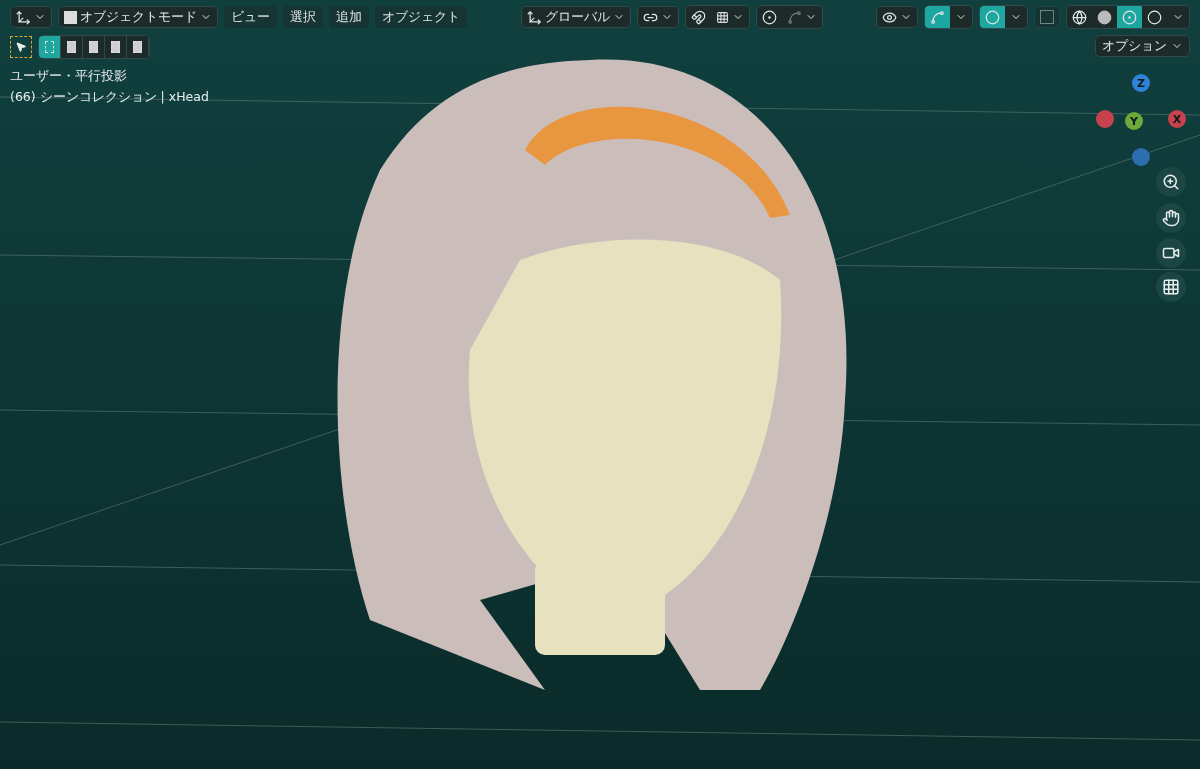  I want to click on select-mode-button, so click(50, 47).